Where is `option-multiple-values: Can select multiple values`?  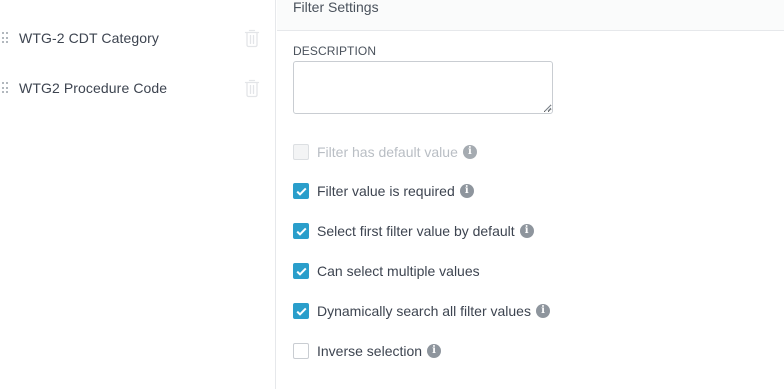
option-multiple-values: Can select multiple values is located at coordinates (386, 271).